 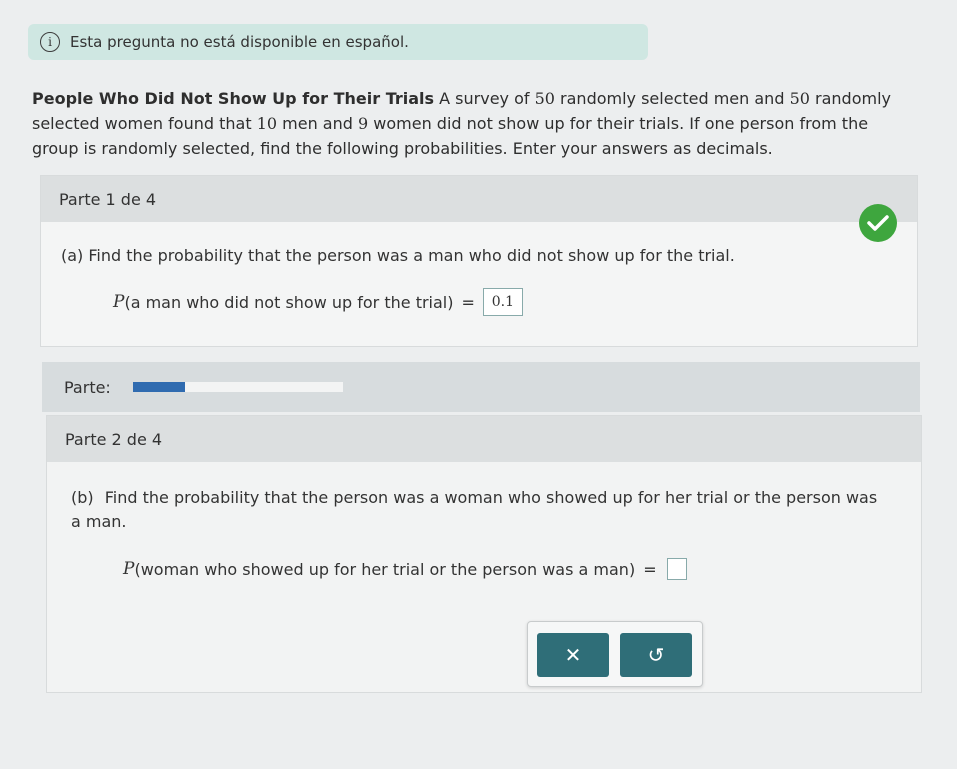 What do you see at coordinates (237, 387) in the screenshot?
I see `progress-bar` at bounding box center [237, 387].